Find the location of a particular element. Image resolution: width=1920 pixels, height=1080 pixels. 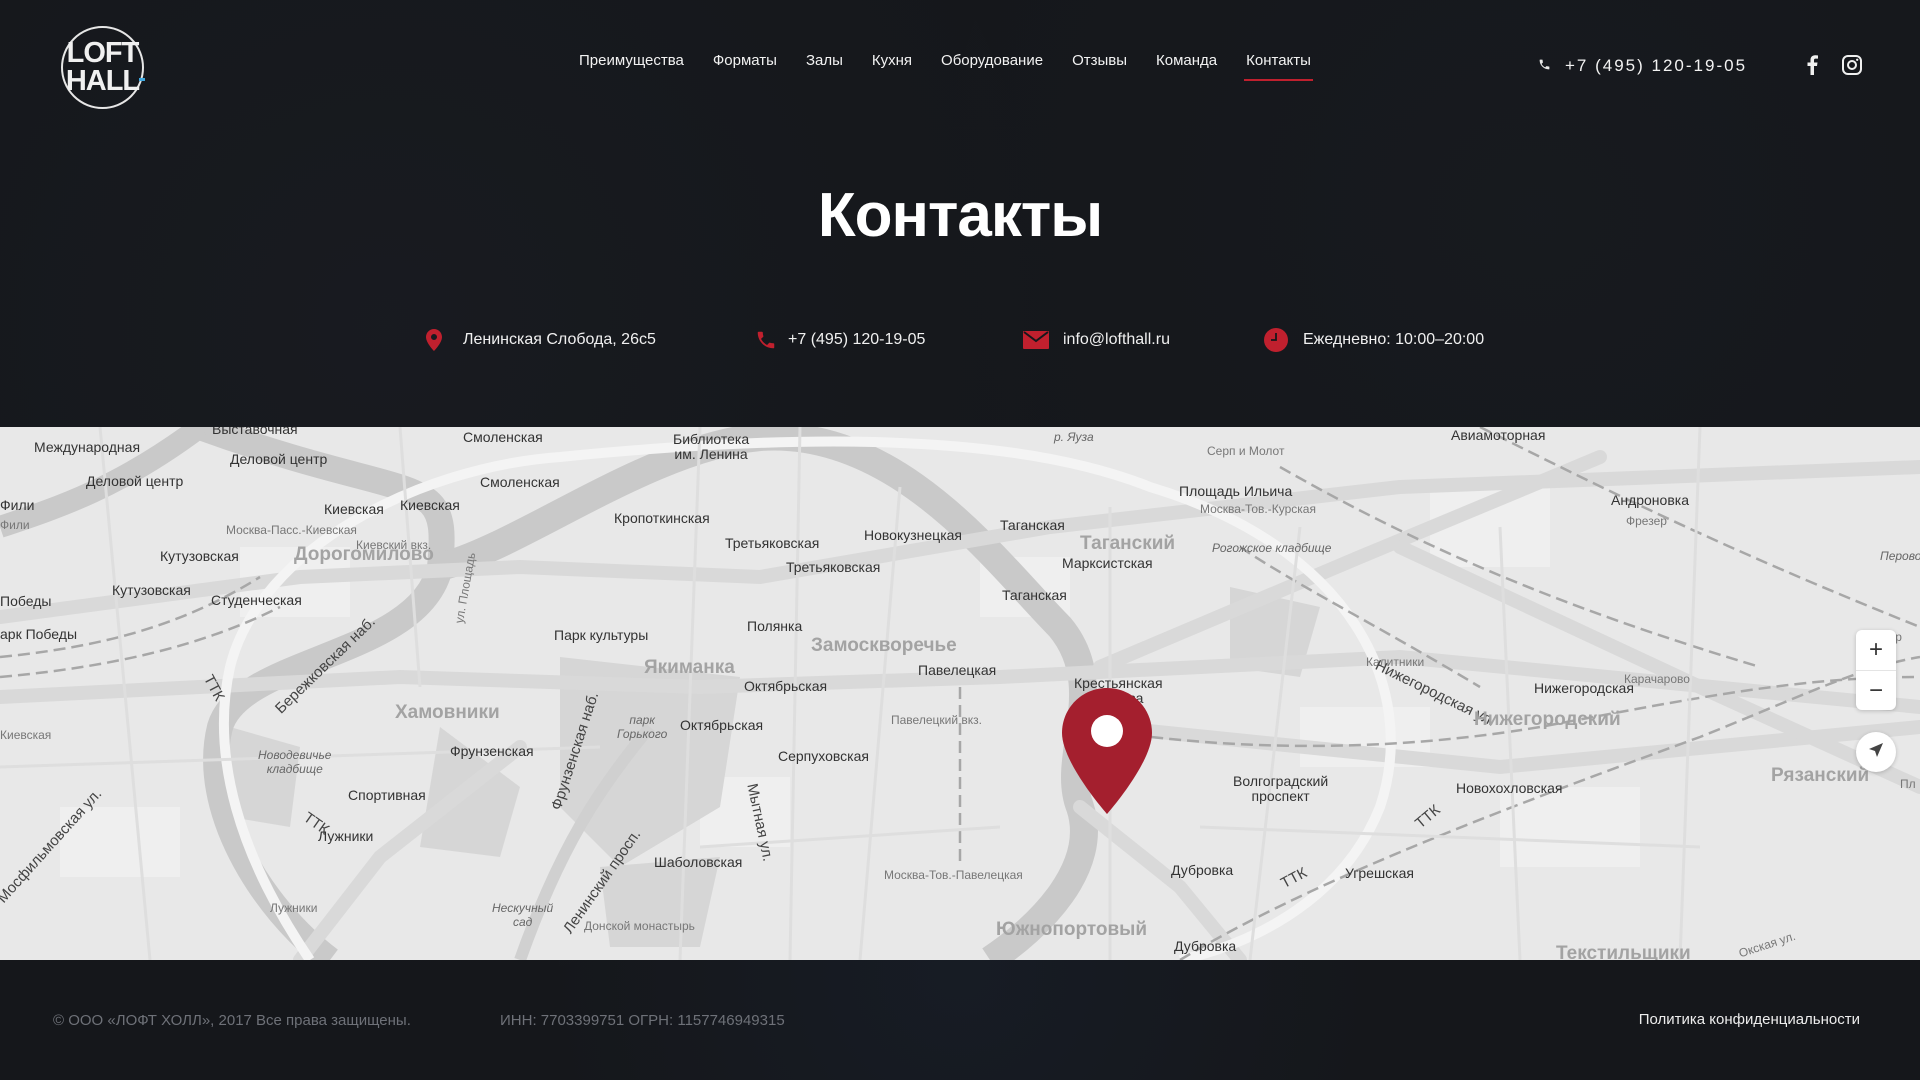

geolocation-button is located at coordinates (1876, 752).